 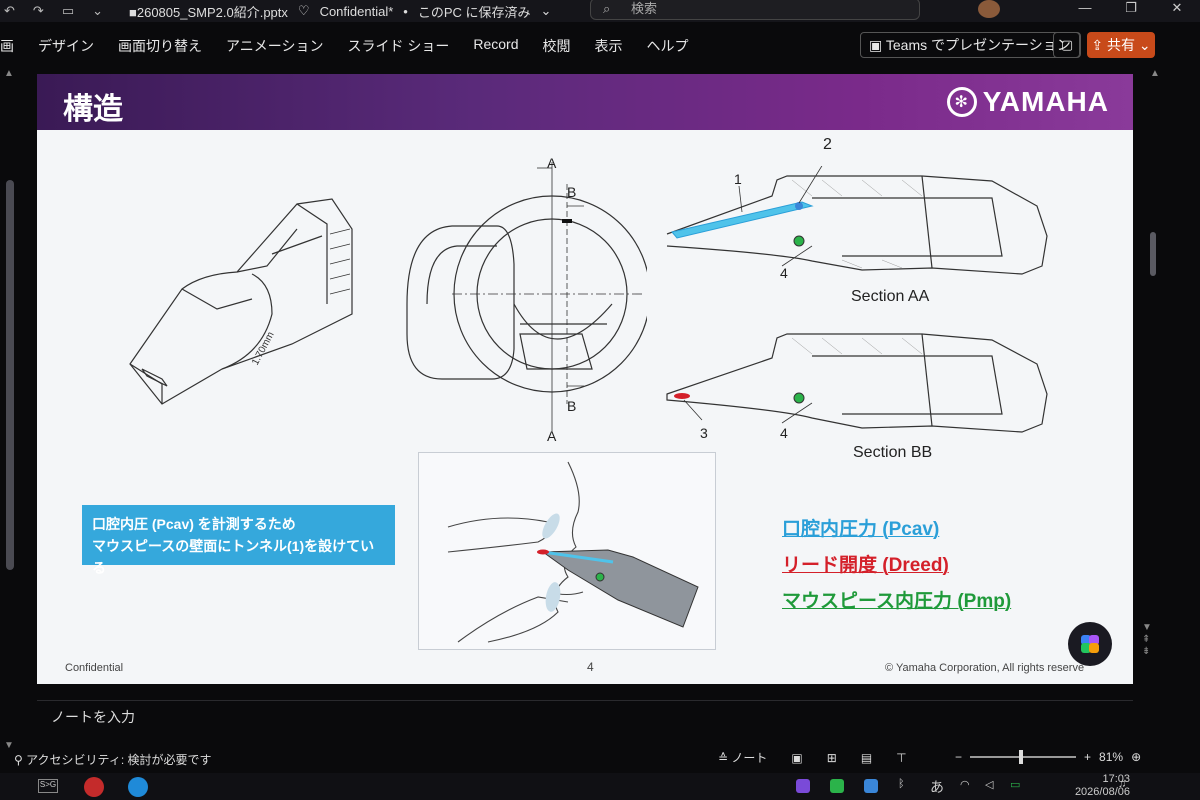 What do you see at coordinates (989, 9) in the screenshot?
I see `avatar` at bounding box center [989, 9].